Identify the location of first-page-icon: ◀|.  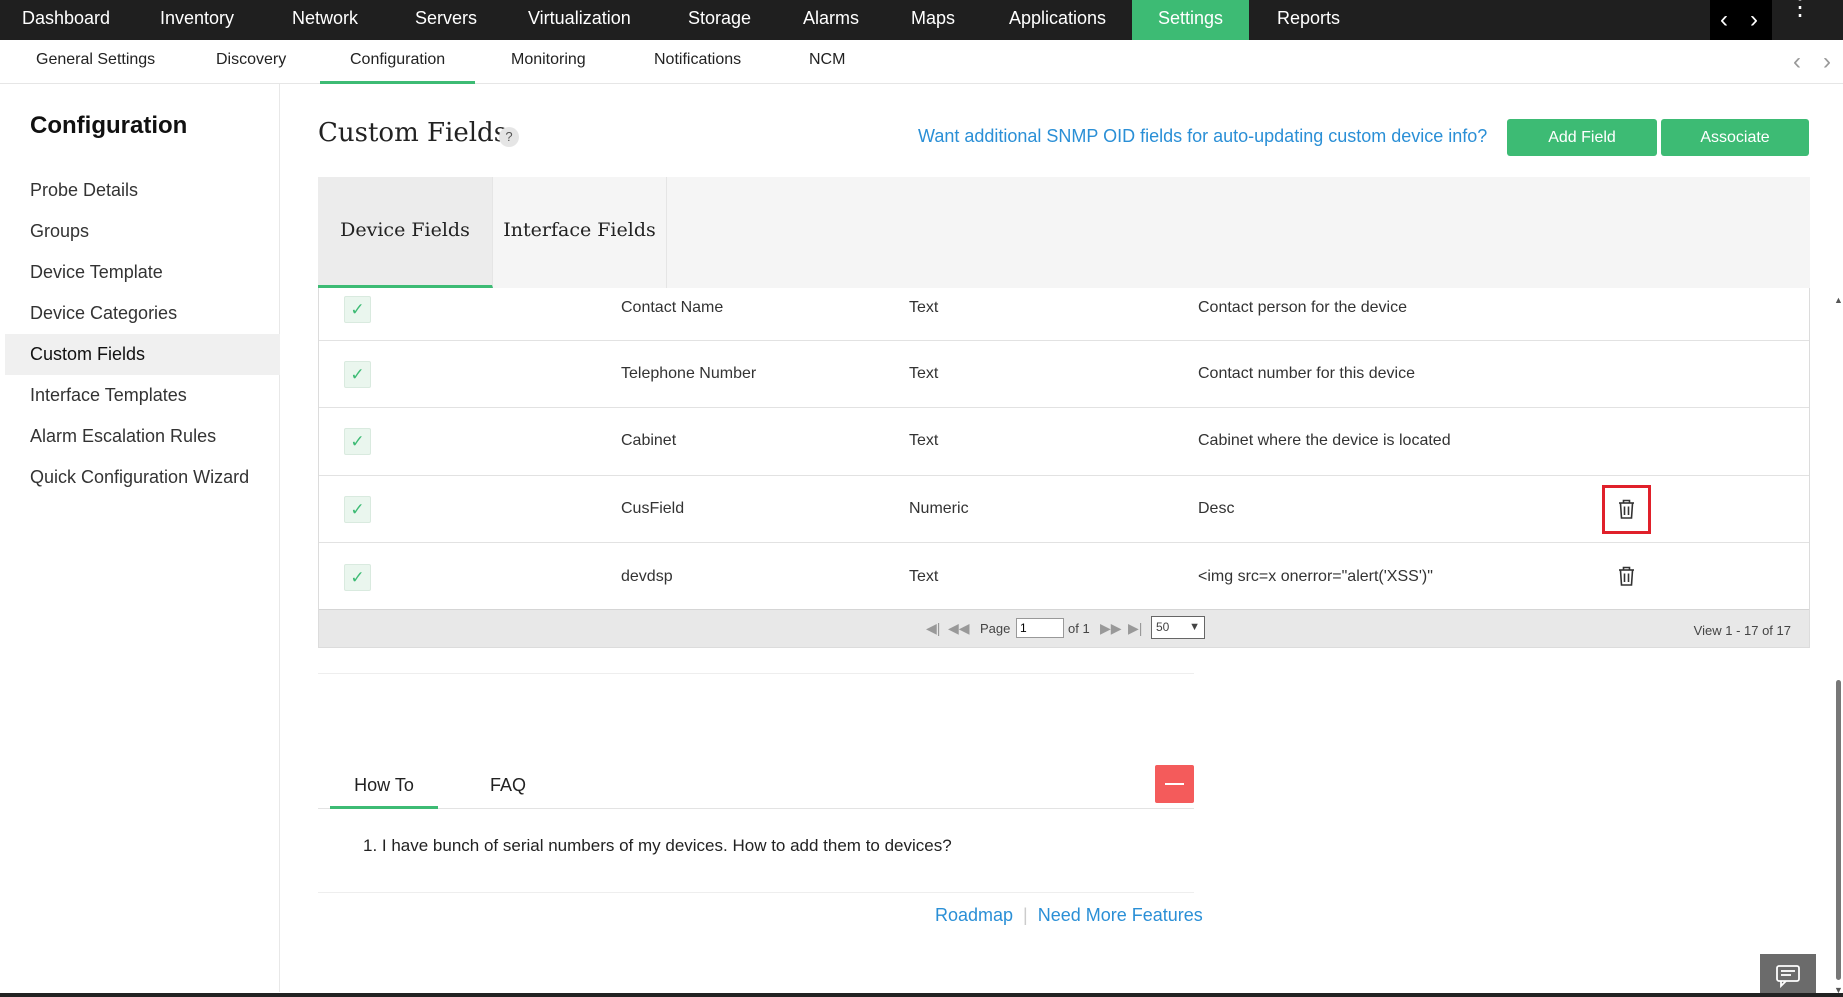
(933, 628).